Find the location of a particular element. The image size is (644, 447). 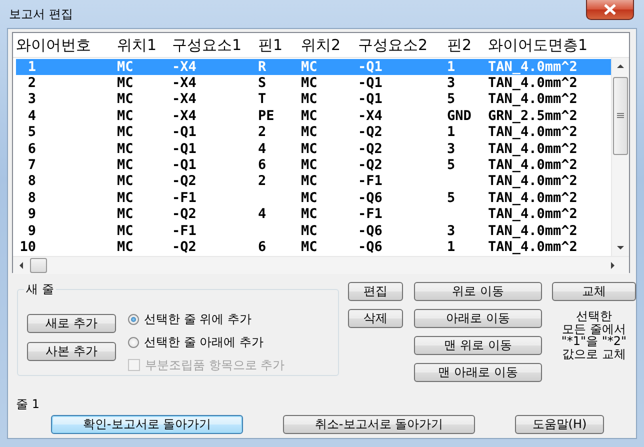

table-cell: T is located at coordinates (262, 100).